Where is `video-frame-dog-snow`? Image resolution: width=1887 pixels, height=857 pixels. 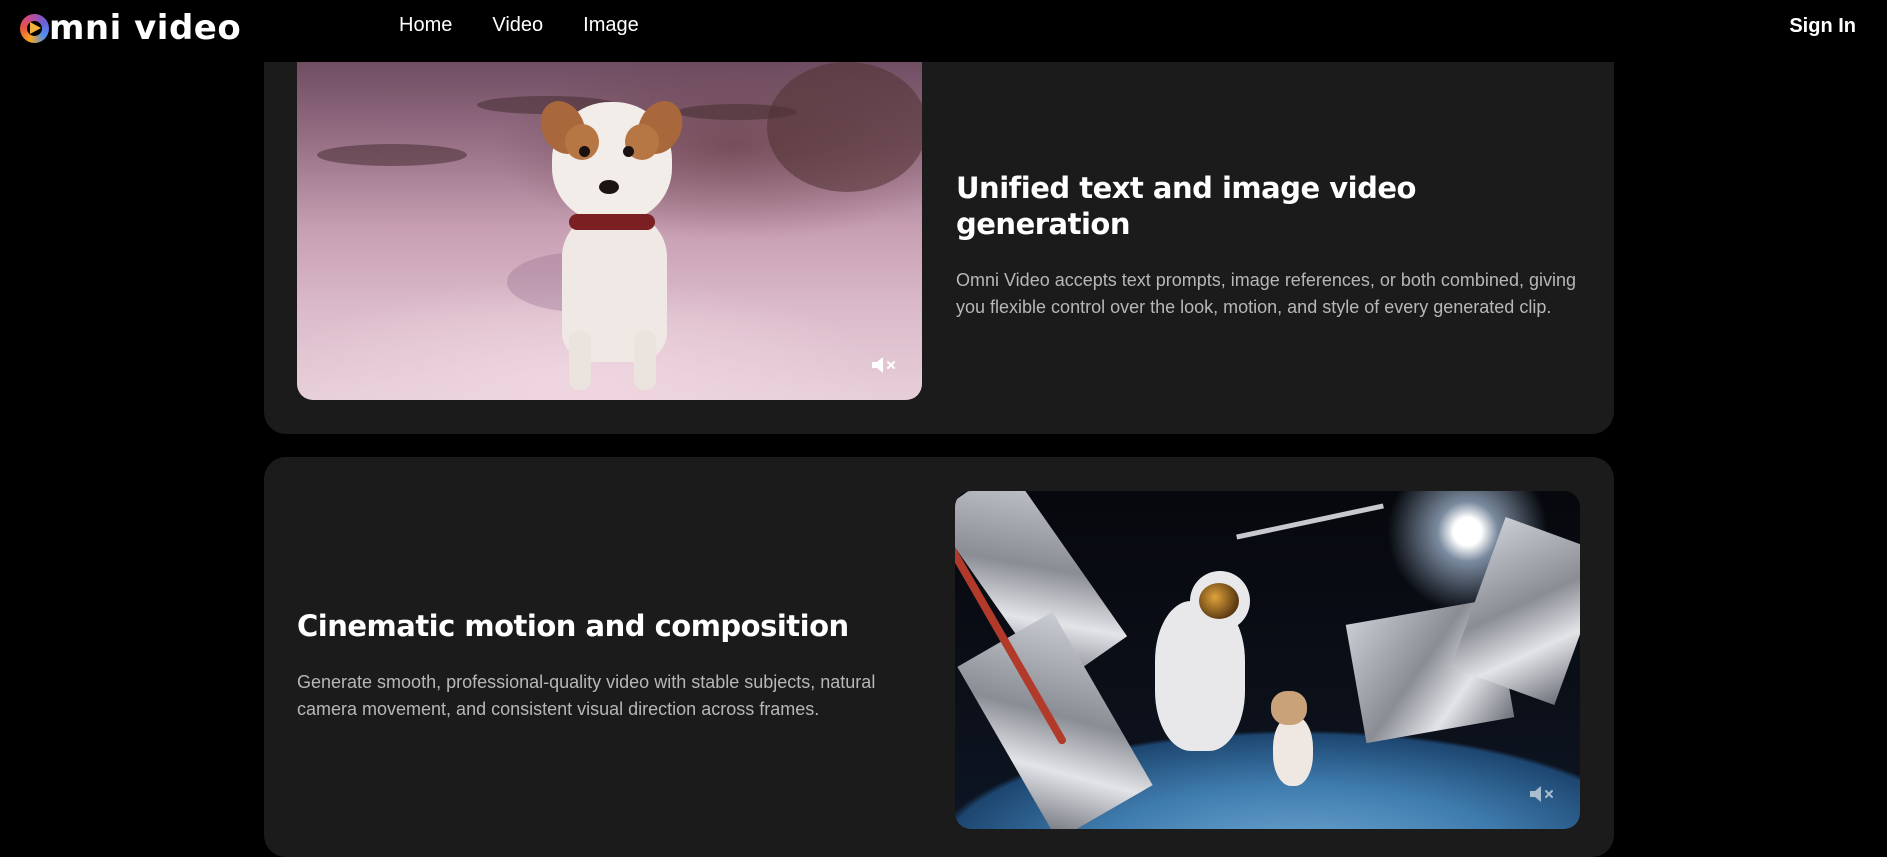
video-frame-dog-snow is located at coordinates (609, 231).